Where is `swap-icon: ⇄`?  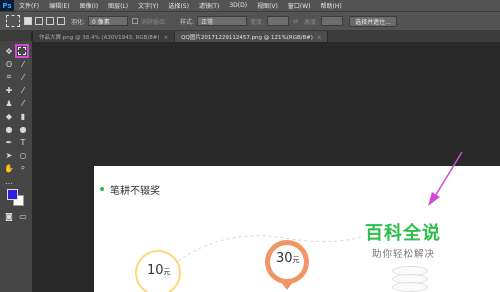
swap-icon: ⇄ is located at coordinates (295, 21).